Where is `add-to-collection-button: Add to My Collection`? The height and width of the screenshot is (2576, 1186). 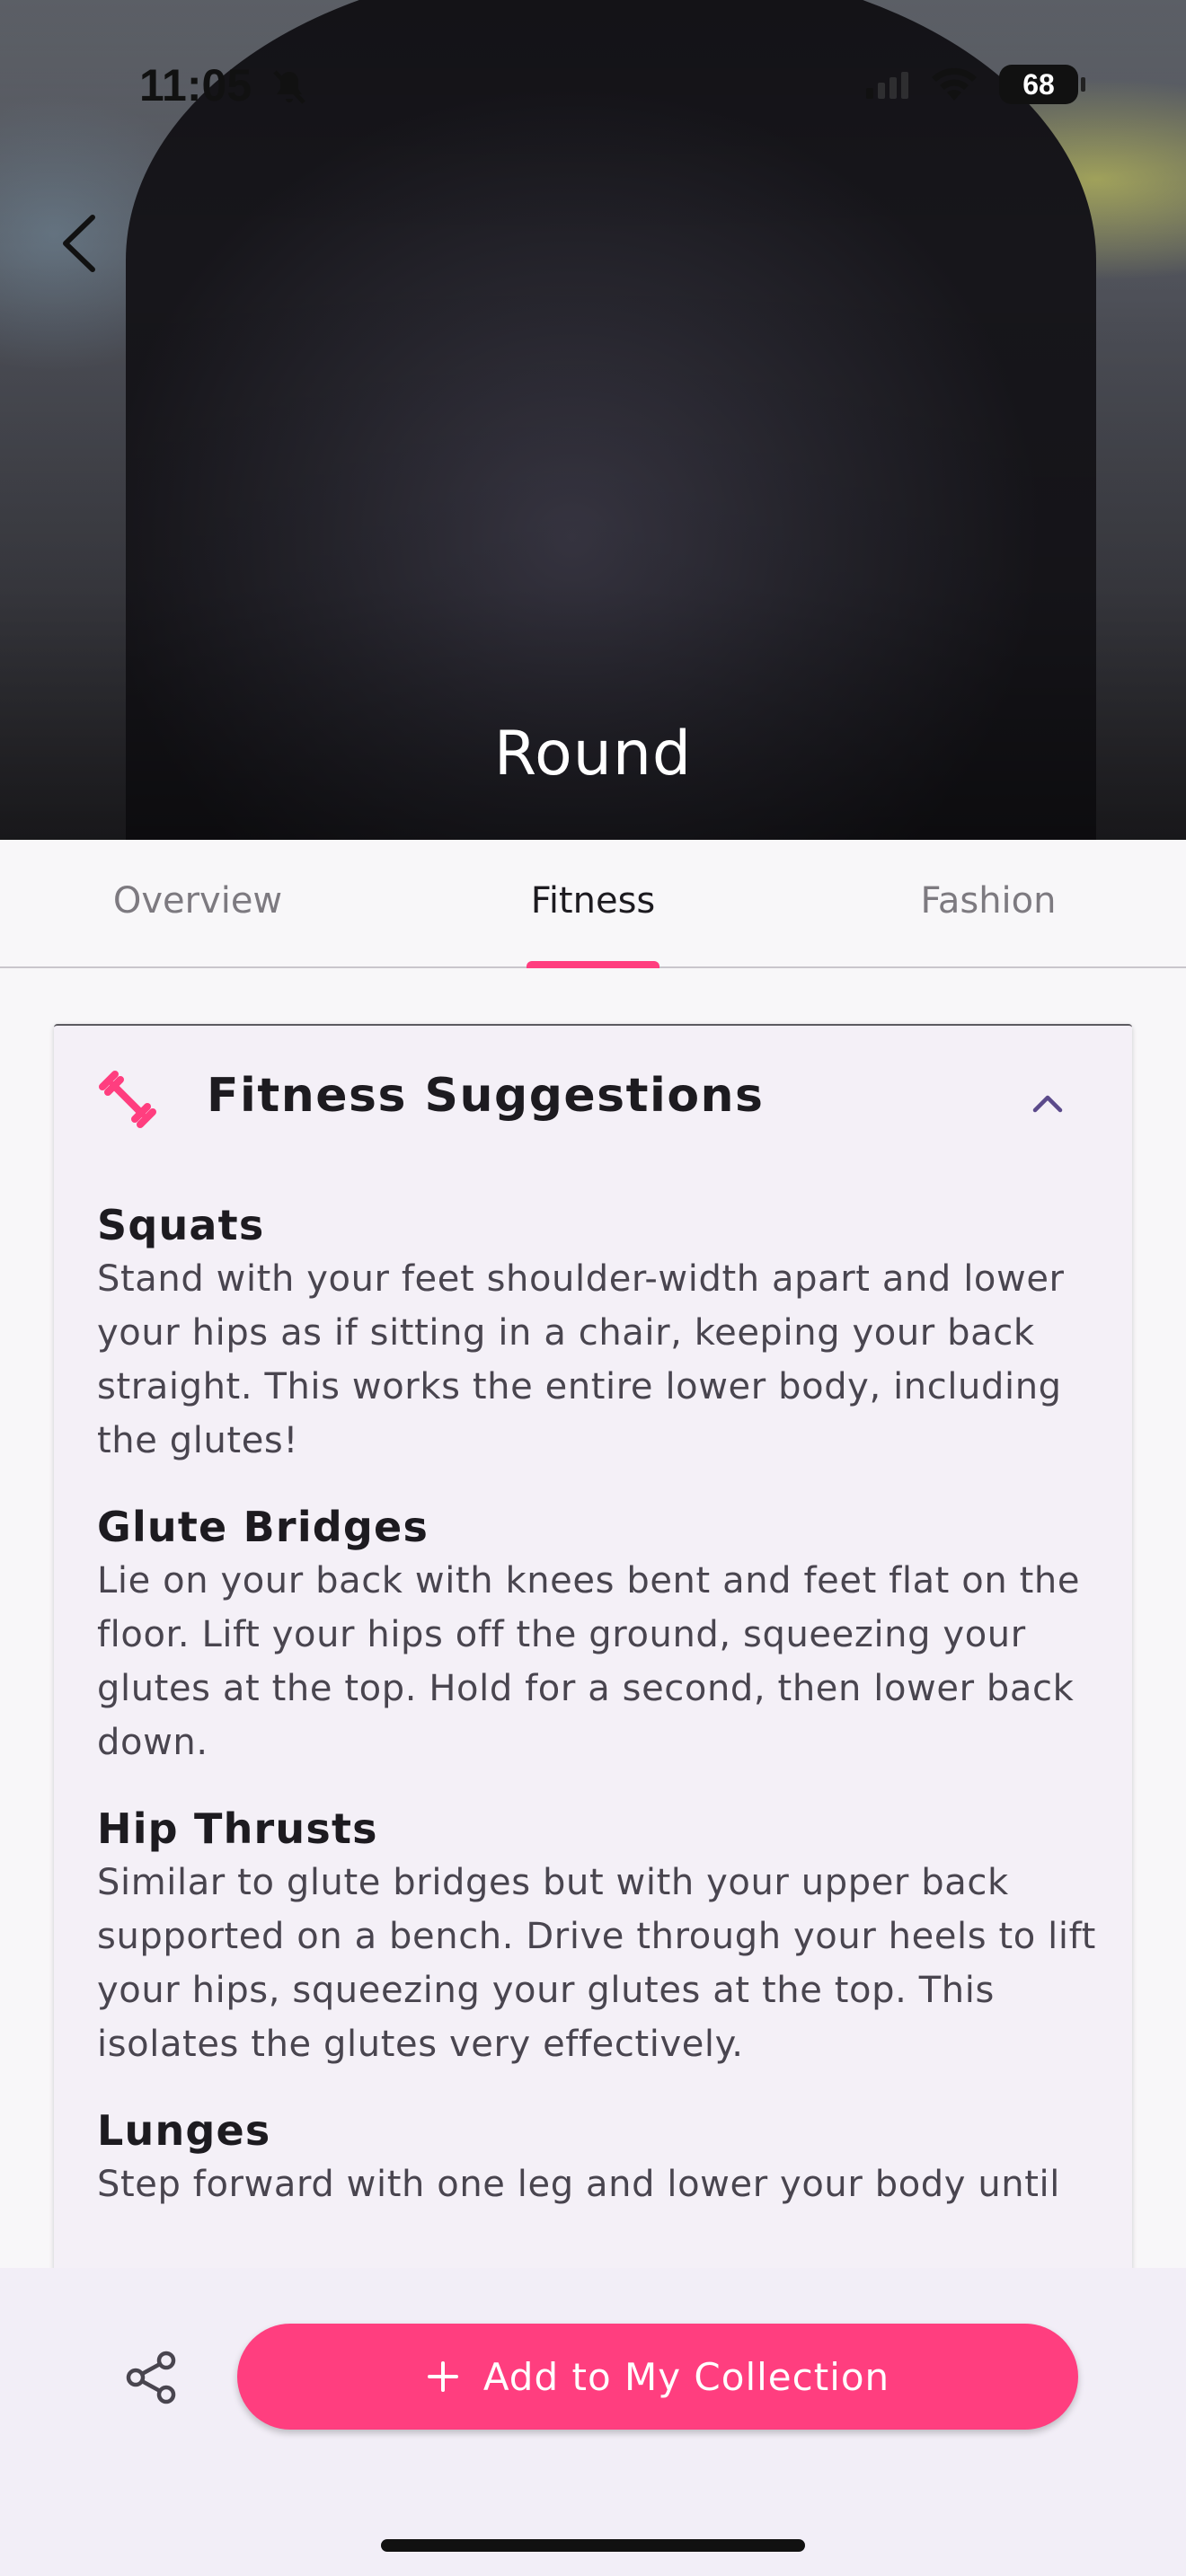
add-to-collection-button: Add to My Collection is located at coordinates (657, 2377).